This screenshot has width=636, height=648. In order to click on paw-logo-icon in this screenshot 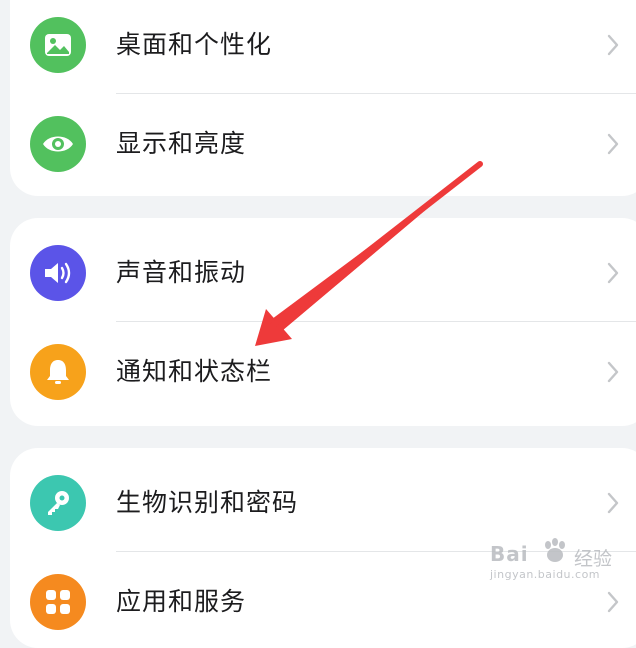, I will do `click(555, 550)`.